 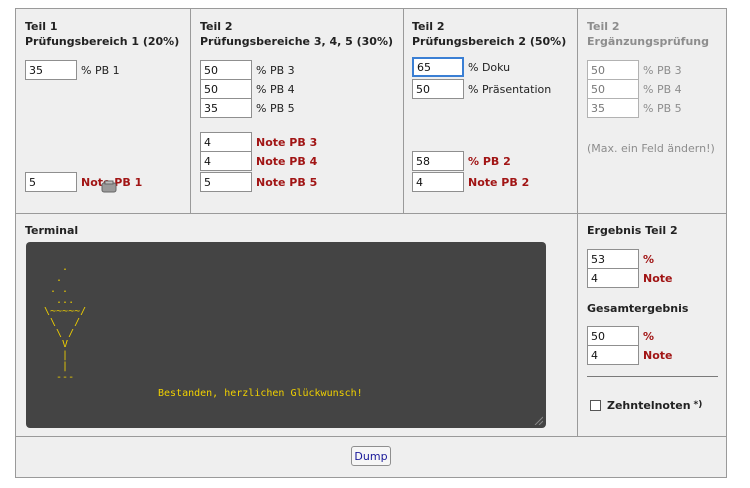 I want to click on pb3-percent-input, so click(x=226, y=70).